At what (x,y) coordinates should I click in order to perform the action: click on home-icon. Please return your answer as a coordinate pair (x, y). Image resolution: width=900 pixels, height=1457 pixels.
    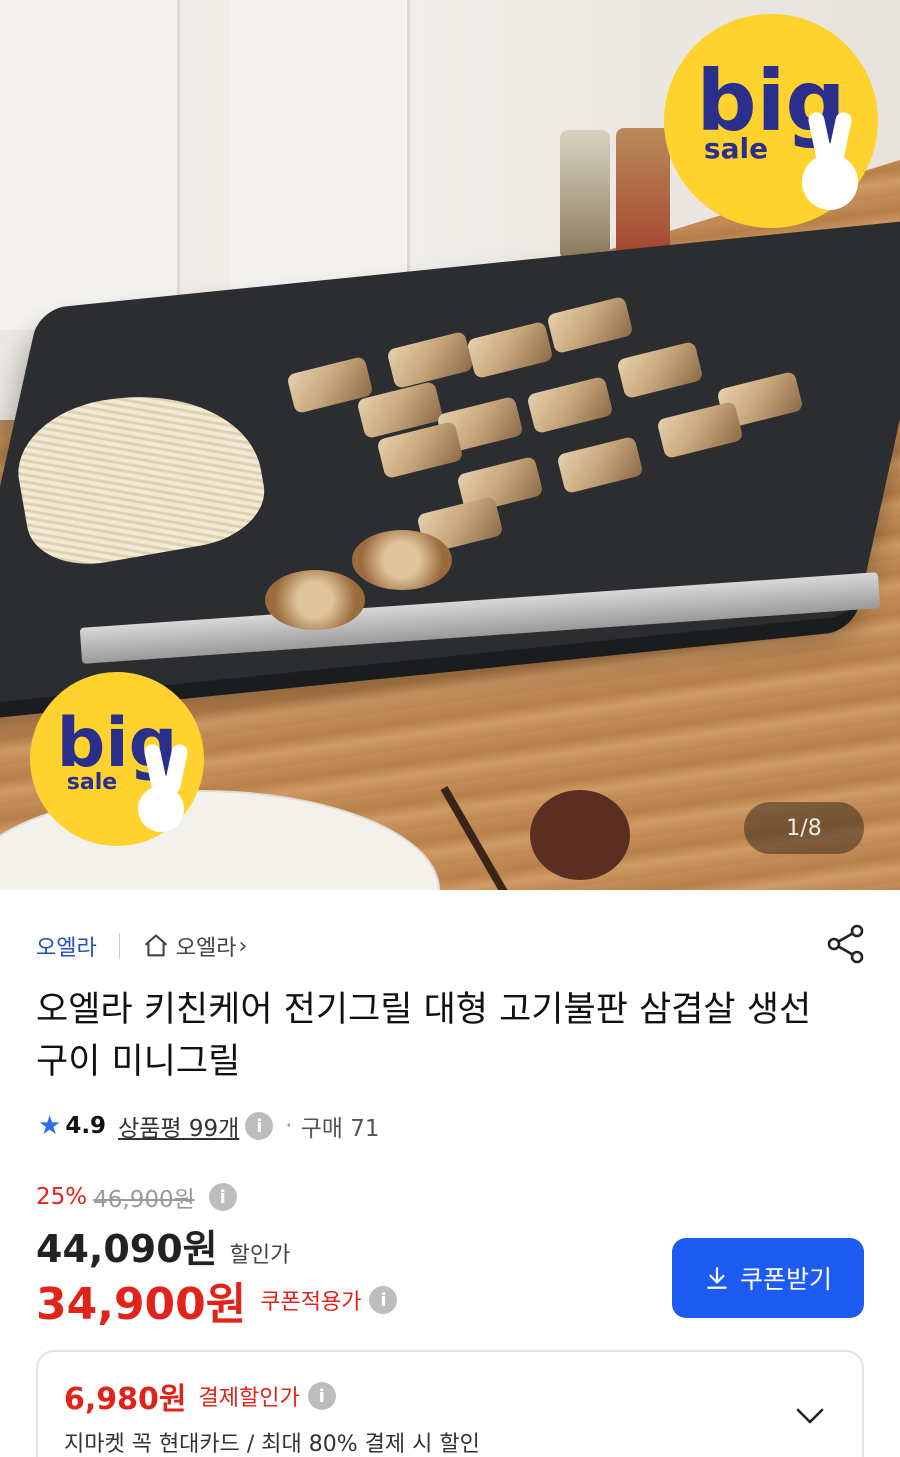
    Looking at the image, I should click on (156, 946).